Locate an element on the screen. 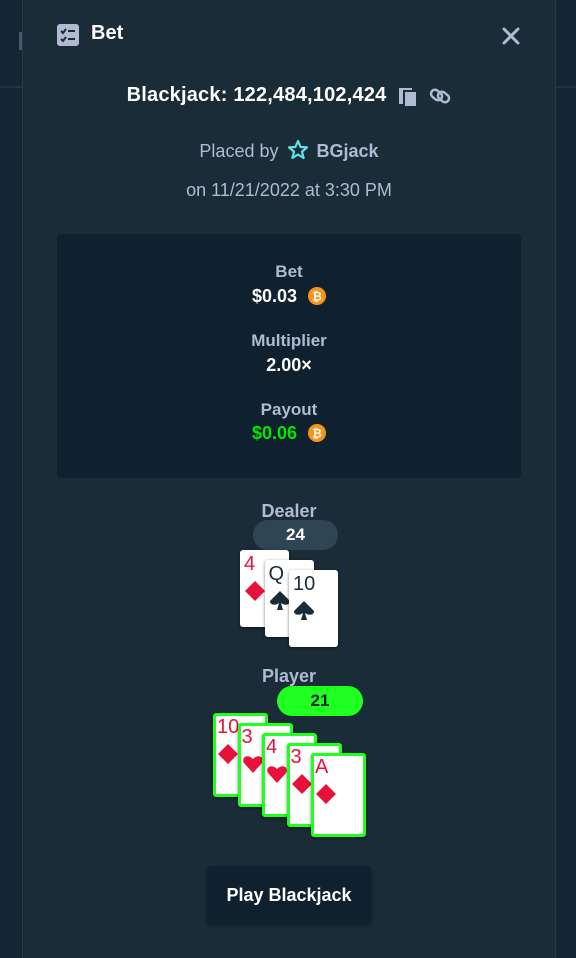 Image resolution: width=576 pixels, height=958 pixels. copy-icon is located at coordinates (408, 96).